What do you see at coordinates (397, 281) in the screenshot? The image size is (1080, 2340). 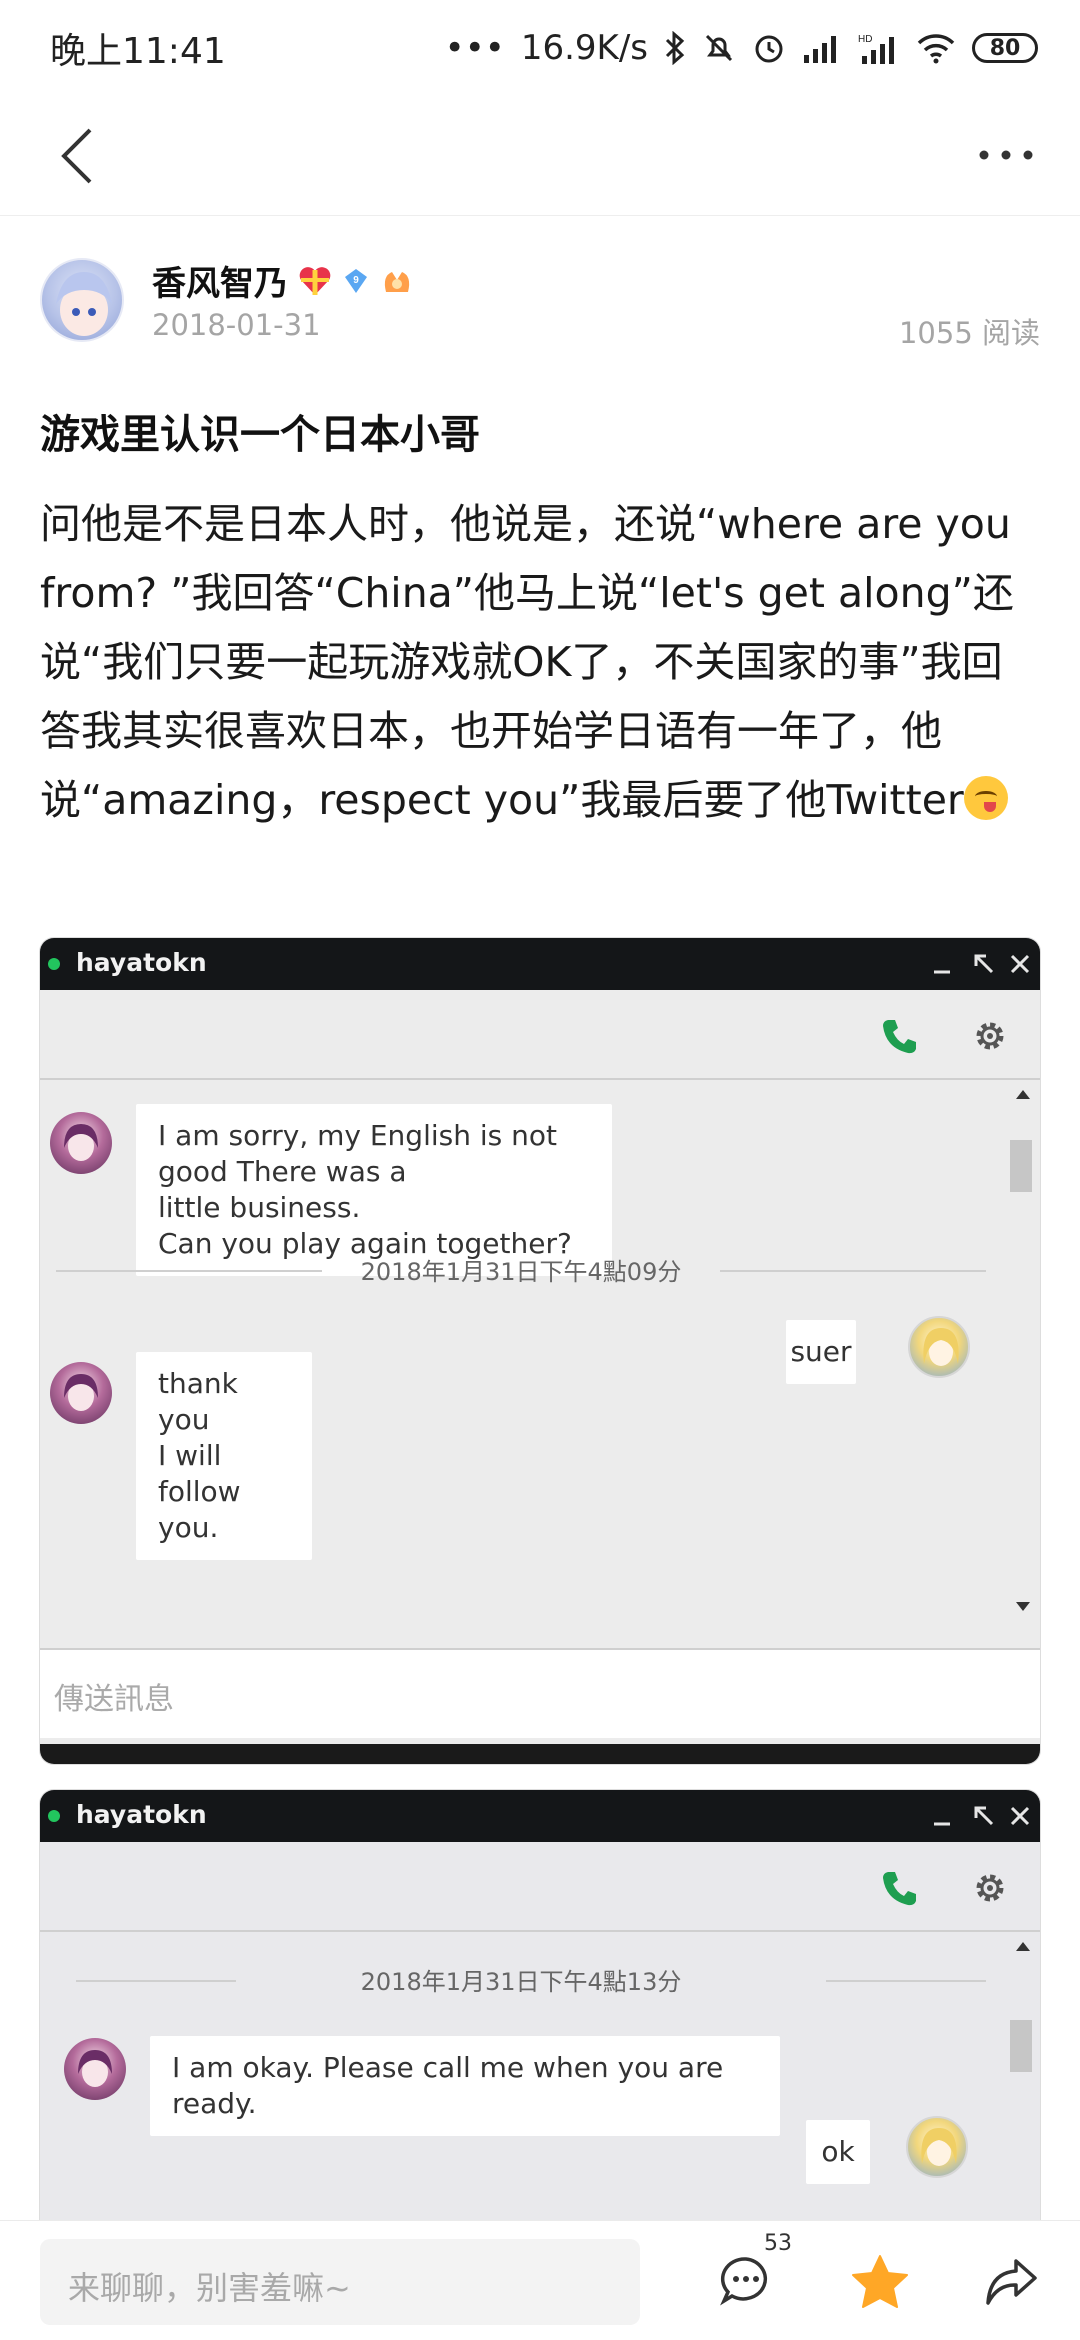 I see `medal-badge-icon` at bounding box center [397, 281].